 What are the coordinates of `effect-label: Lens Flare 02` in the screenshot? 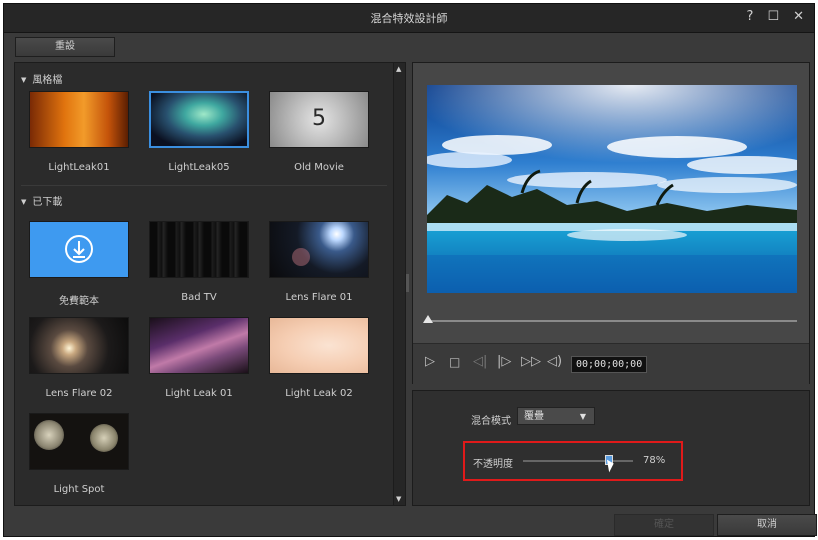 It's located at (79, 393).